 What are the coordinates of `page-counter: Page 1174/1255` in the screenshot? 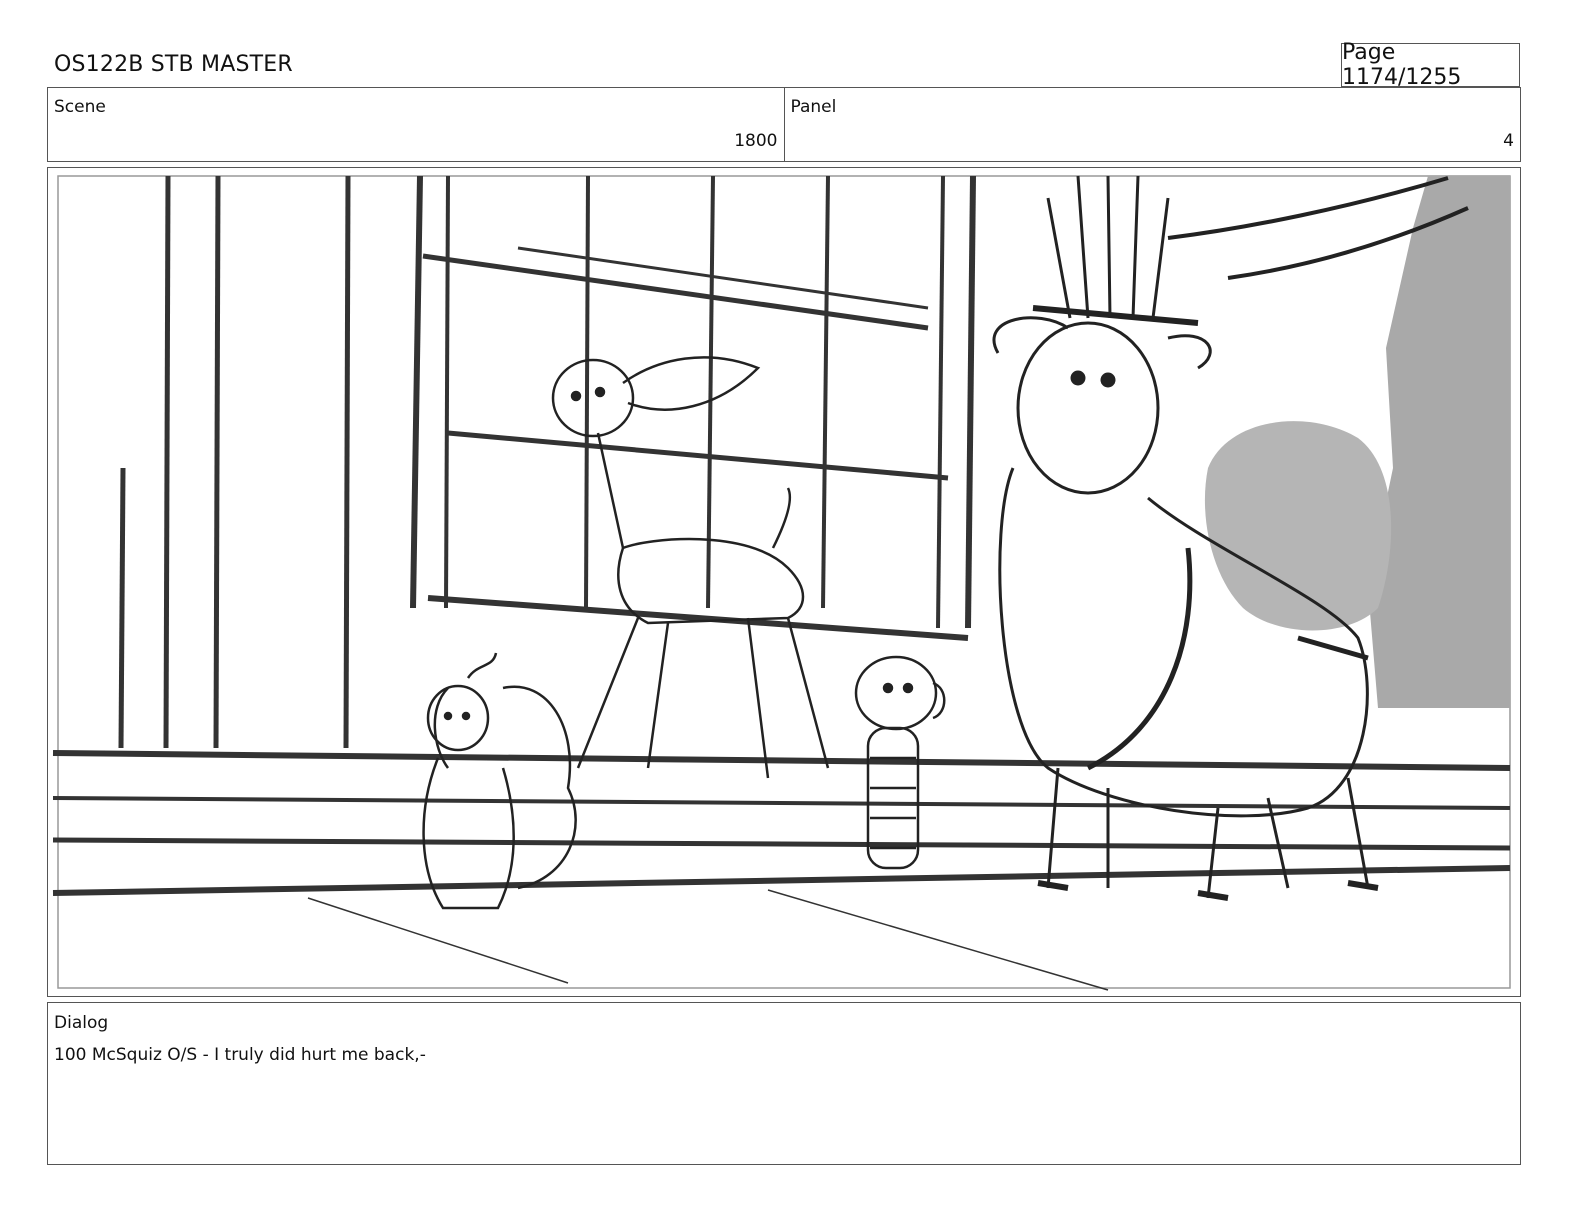 It's located at (1430, 65).